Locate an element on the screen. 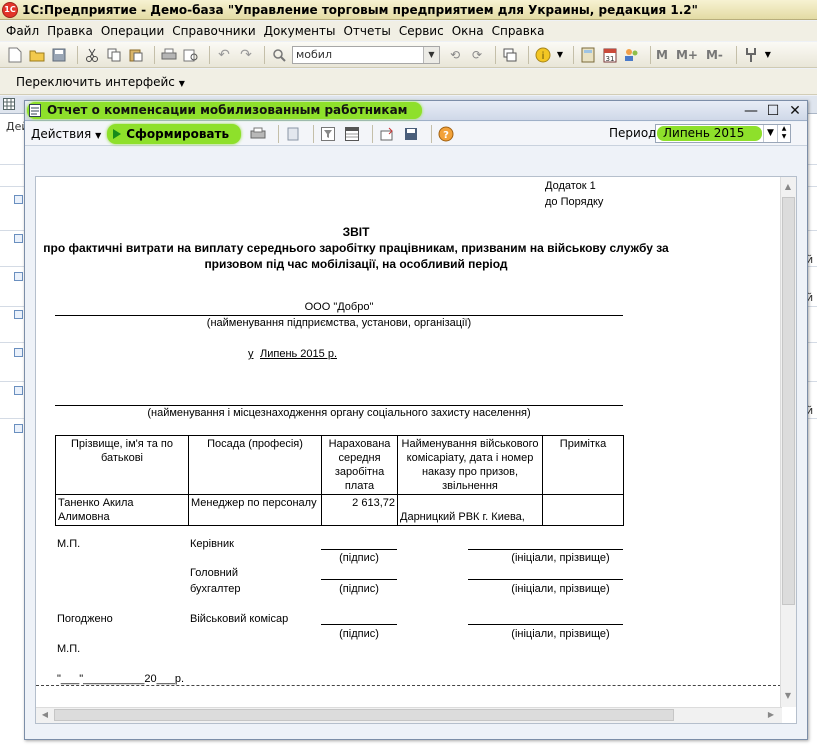 The image size is (817, 755). menu-catalogs: Справочники is located at coordinates (213, 31).